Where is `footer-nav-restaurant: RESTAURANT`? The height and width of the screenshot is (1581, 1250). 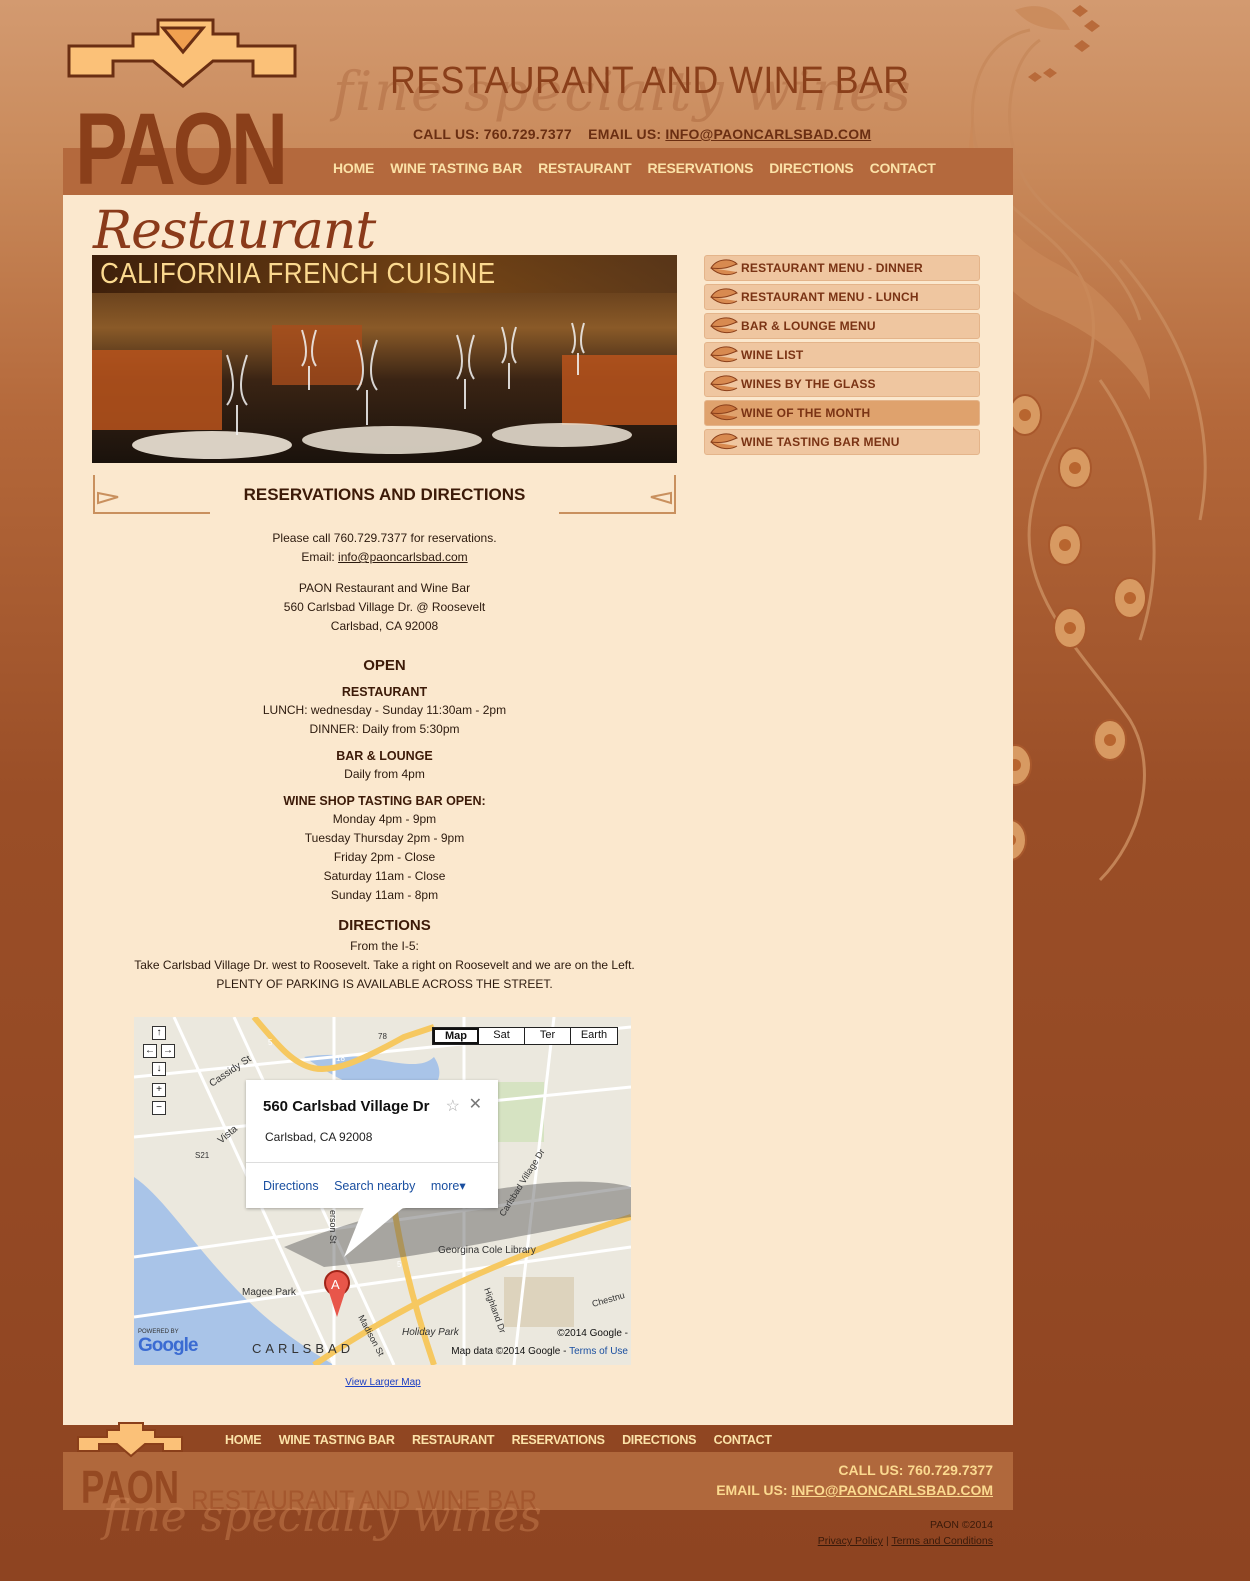 footer-nav-restaurant: RESTAURANT is located at coordinates (453, 1440).